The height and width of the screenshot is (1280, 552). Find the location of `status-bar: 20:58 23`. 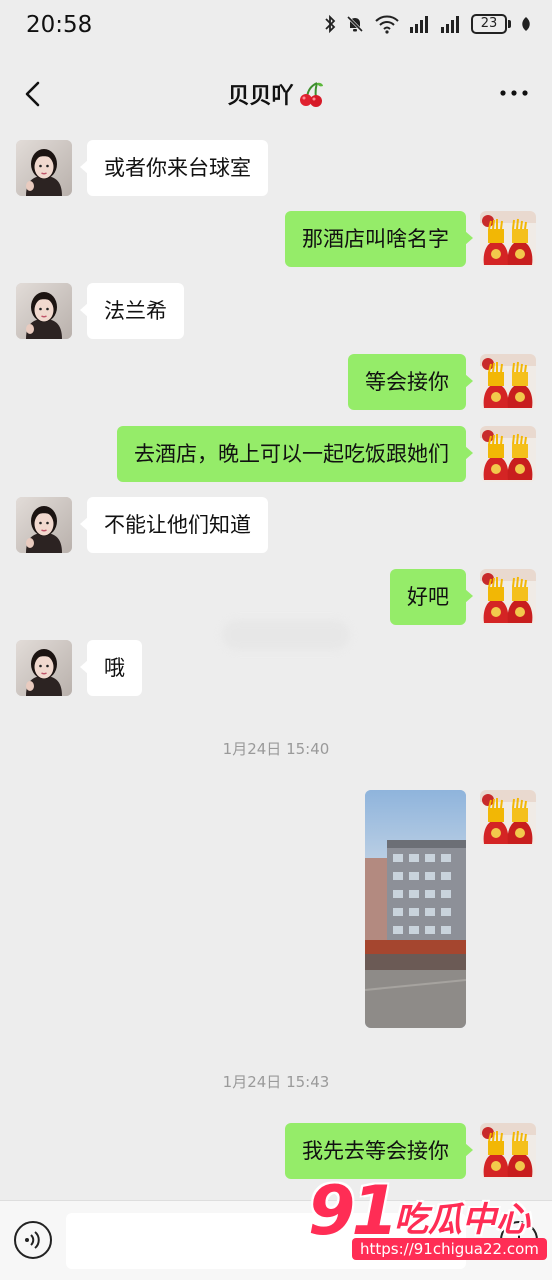

status-bar: 20:58 23 is located at coordinates (276, 28).